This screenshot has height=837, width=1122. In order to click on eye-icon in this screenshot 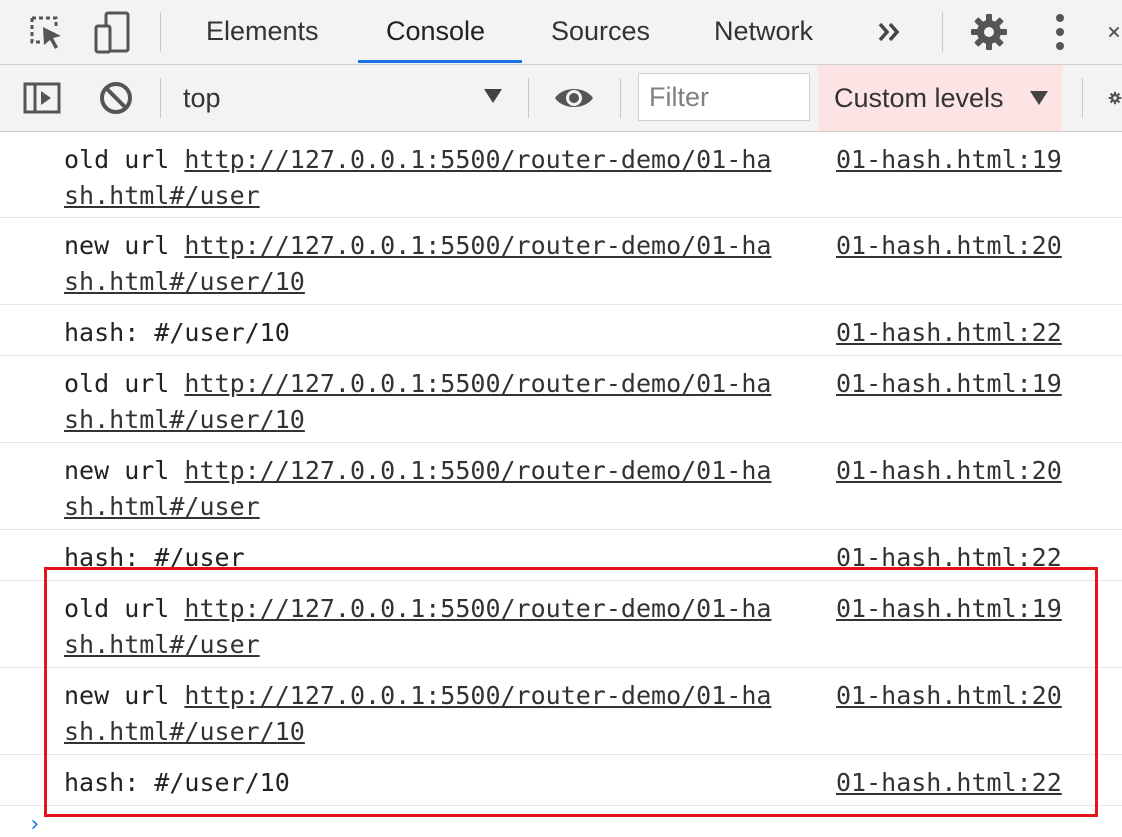, I will do `click(574, 98)`.